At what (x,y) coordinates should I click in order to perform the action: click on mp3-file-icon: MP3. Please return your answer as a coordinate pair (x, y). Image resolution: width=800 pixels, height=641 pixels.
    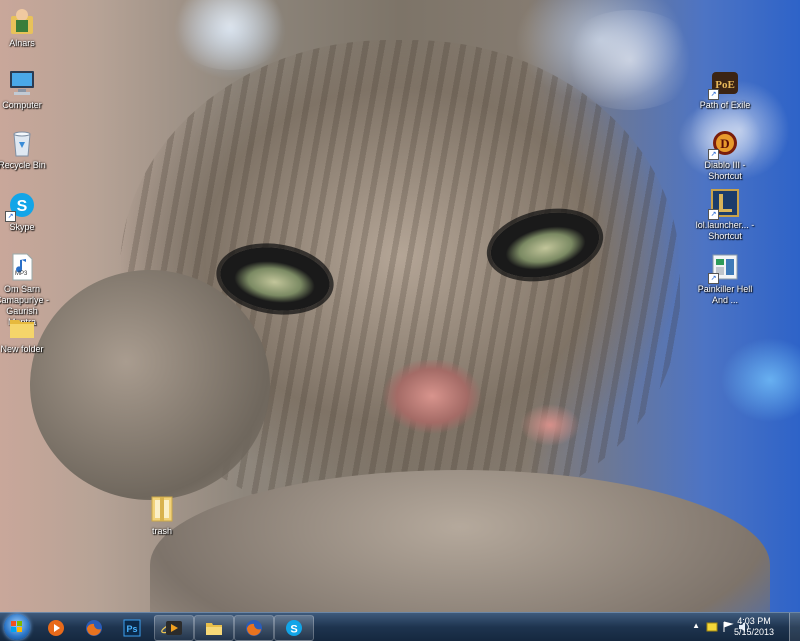
    Looking at the image, I should click on (22, 267).